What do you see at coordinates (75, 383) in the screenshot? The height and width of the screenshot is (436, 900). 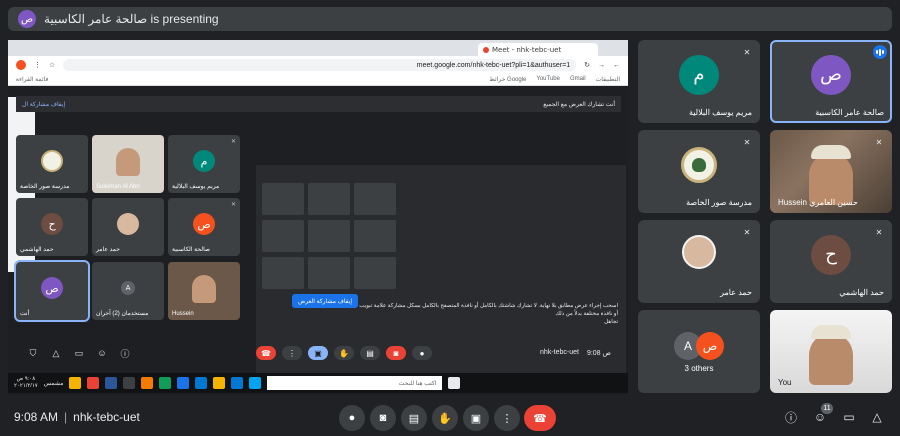 I see `weather-icon` at bounding box center [75, 383].